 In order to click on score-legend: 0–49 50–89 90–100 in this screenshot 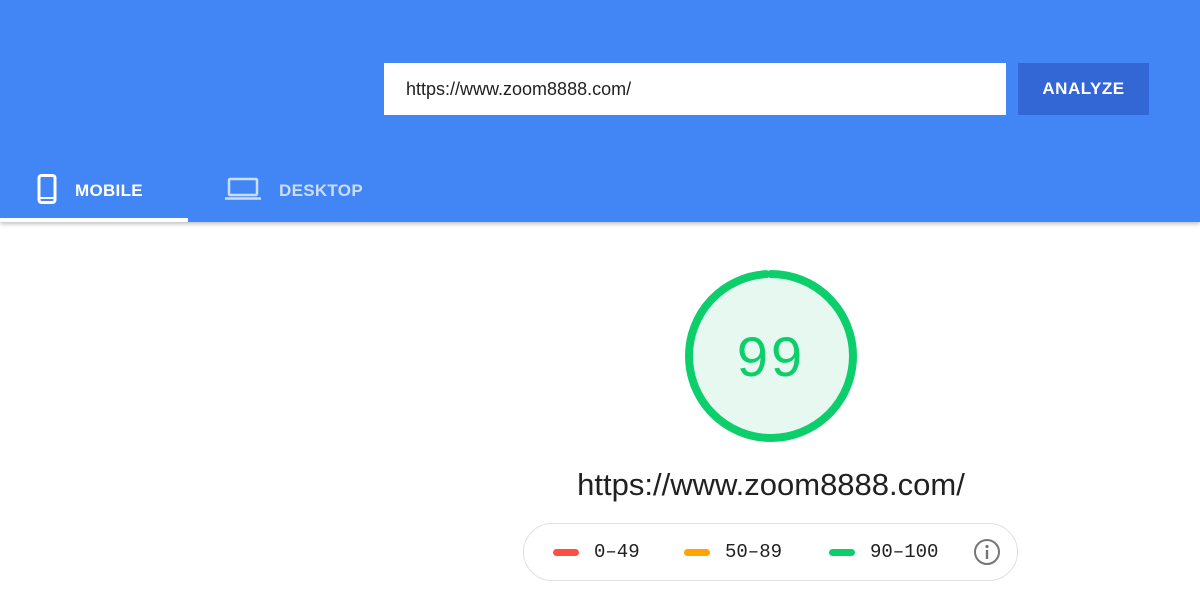, I will do `click(770, 552)`.